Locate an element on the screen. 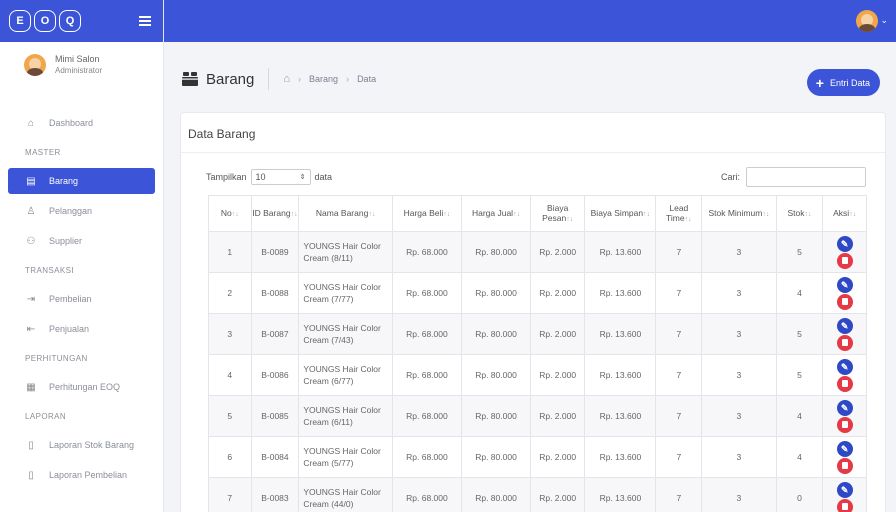 Image resolution: width=896 pixels, height=512 pixels. col-header-harga-jual: Harga Jual↑↓ is located at coordinates (496, 213).